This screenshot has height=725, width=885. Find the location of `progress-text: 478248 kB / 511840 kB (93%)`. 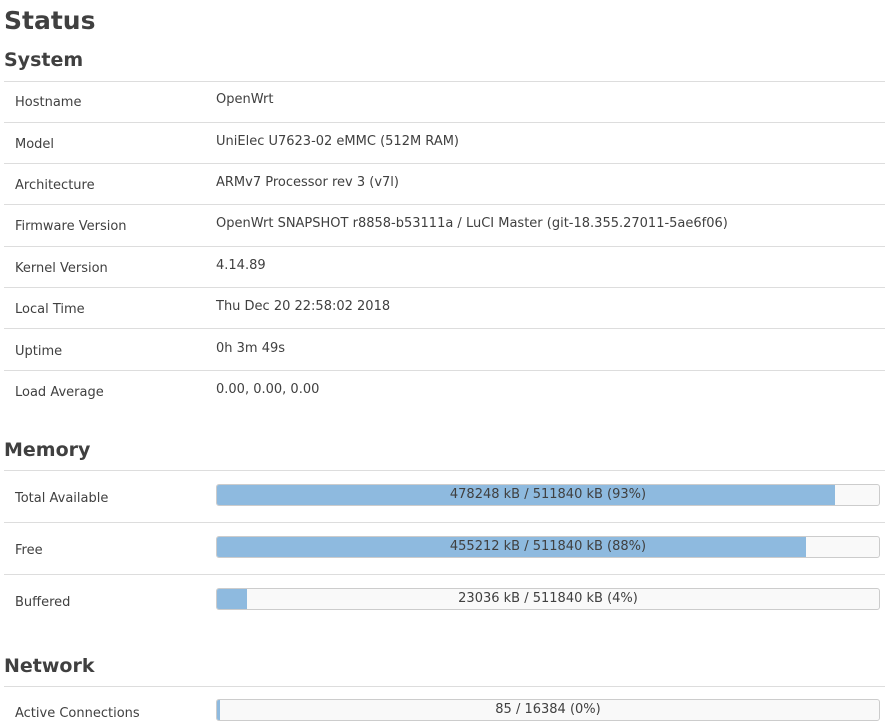

progress-text: 478248 kB / 511840 kB (93%) is located at coordinates (548, 494).